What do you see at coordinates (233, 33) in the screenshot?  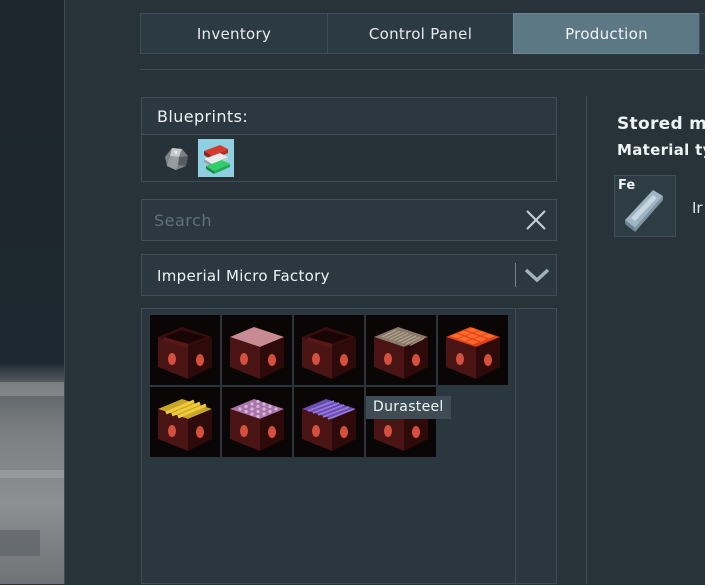 I see `tab-inventory: Inventory` at bounding box center [233, 33].